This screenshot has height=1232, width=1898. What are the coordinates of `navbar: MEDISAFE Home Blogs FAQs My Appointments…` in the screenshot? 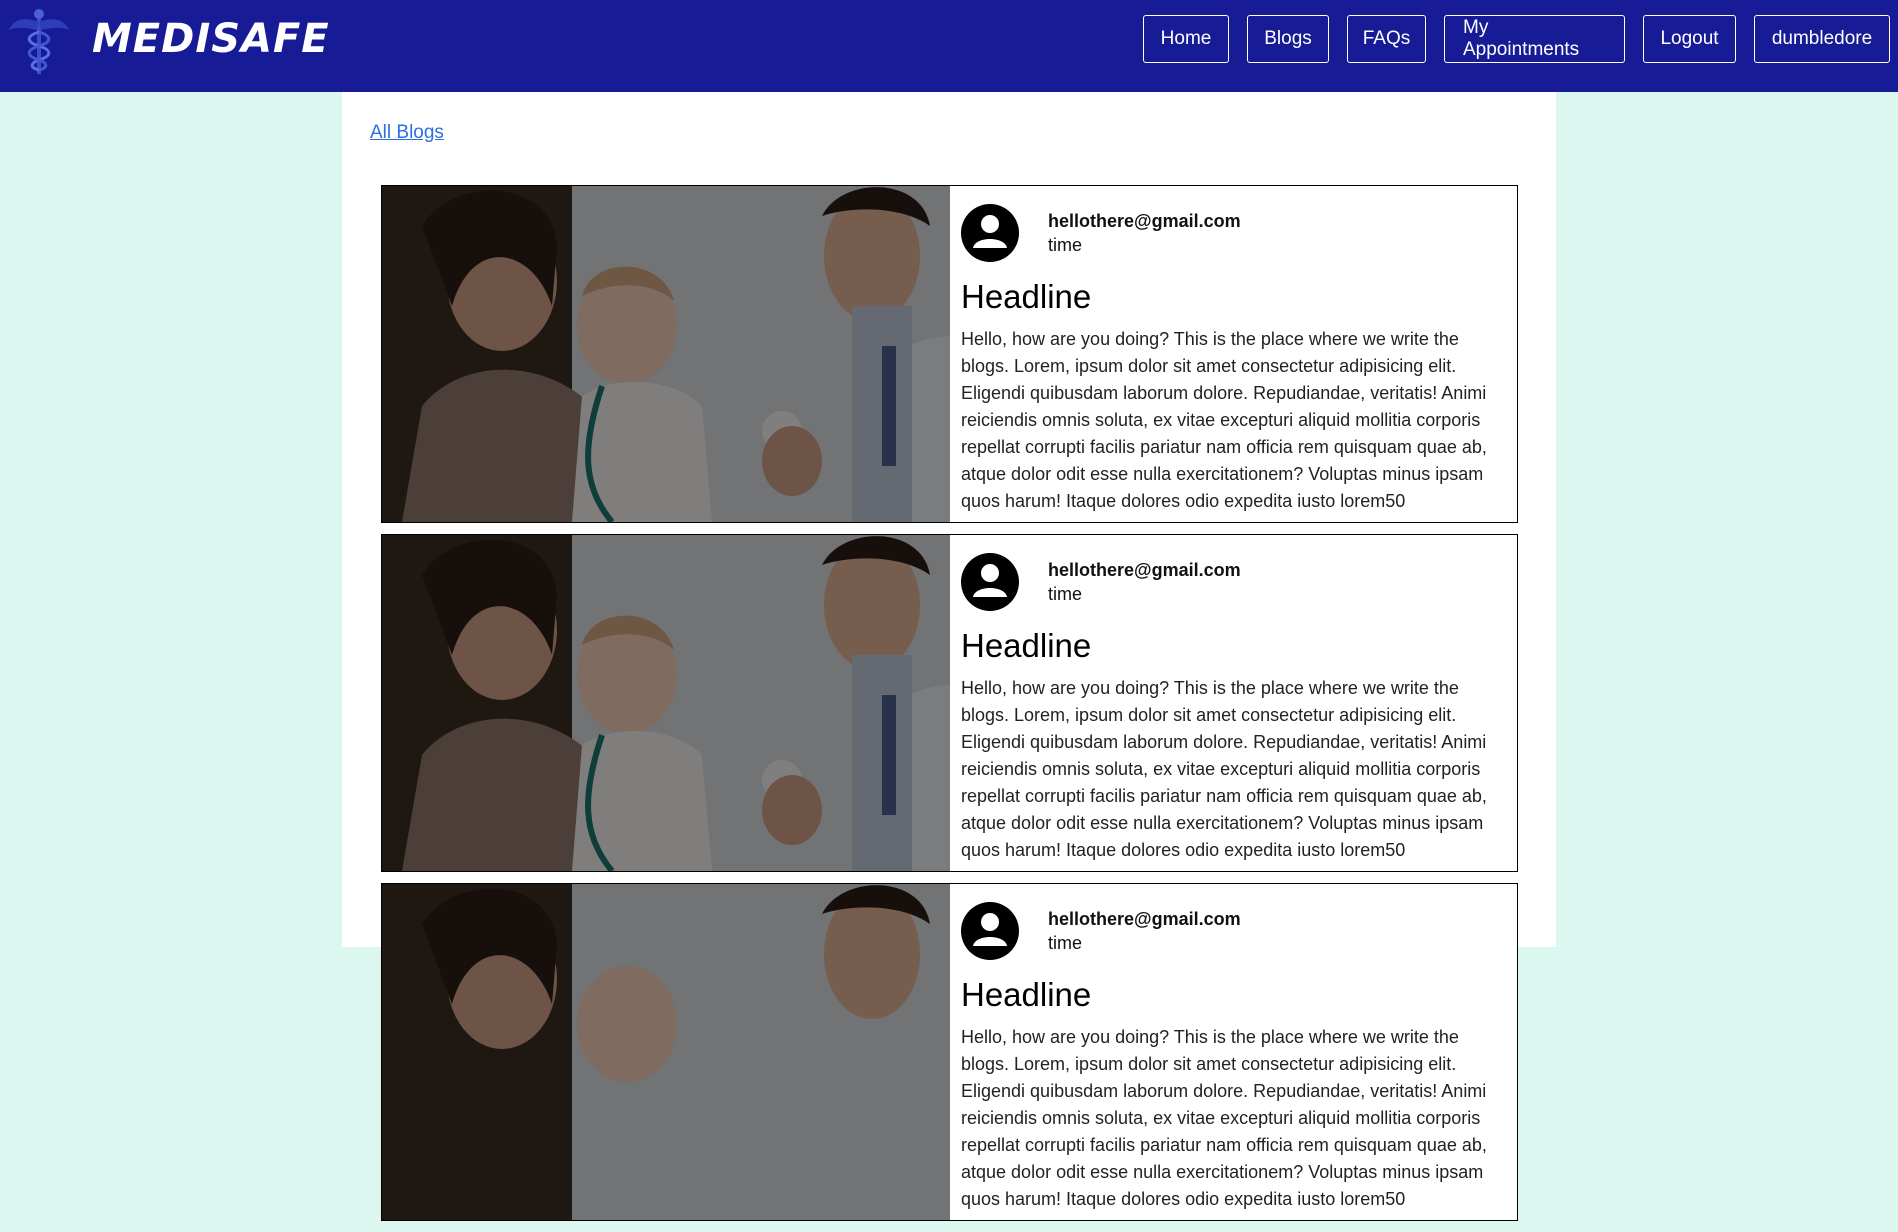 It's located at (949, 46).